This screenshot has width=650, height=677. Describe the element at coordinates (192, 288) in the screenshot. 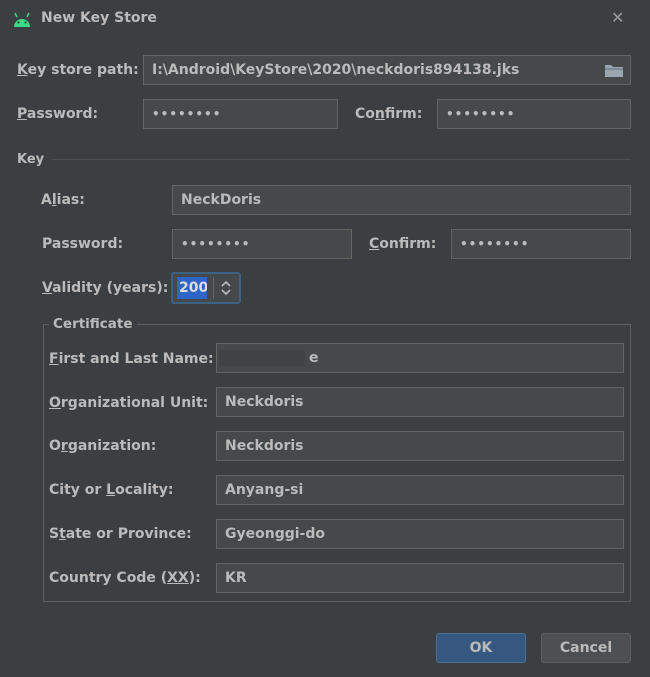

I see `validity-input: 200` at that location.